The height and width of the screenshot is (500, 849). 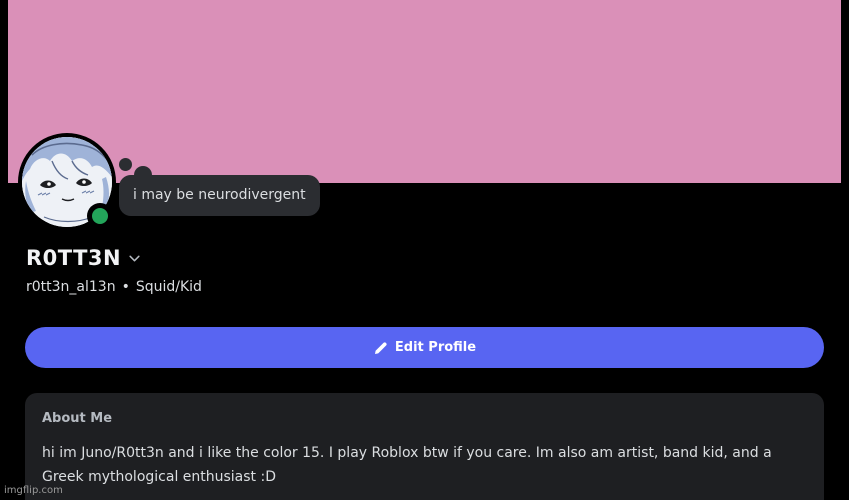 I want to click on status-indicator, so click(x=100, y=216).